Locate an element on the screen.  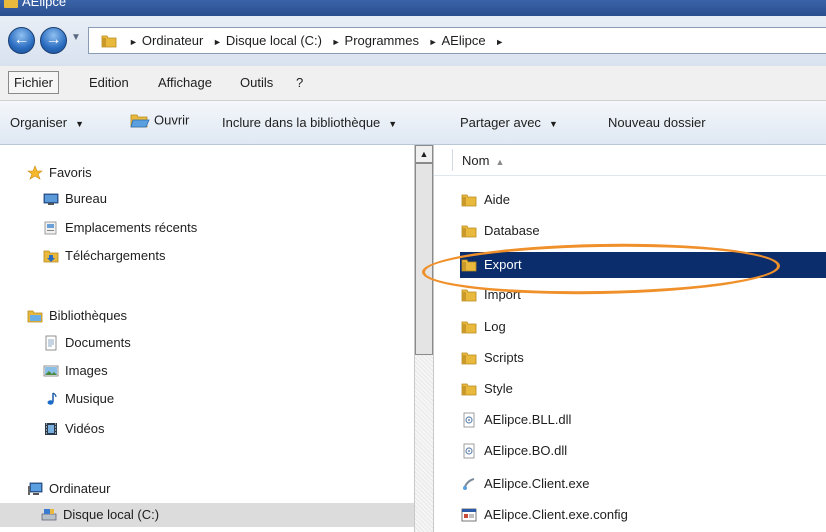
nav-images: Images is located at coordinates (75, 371).